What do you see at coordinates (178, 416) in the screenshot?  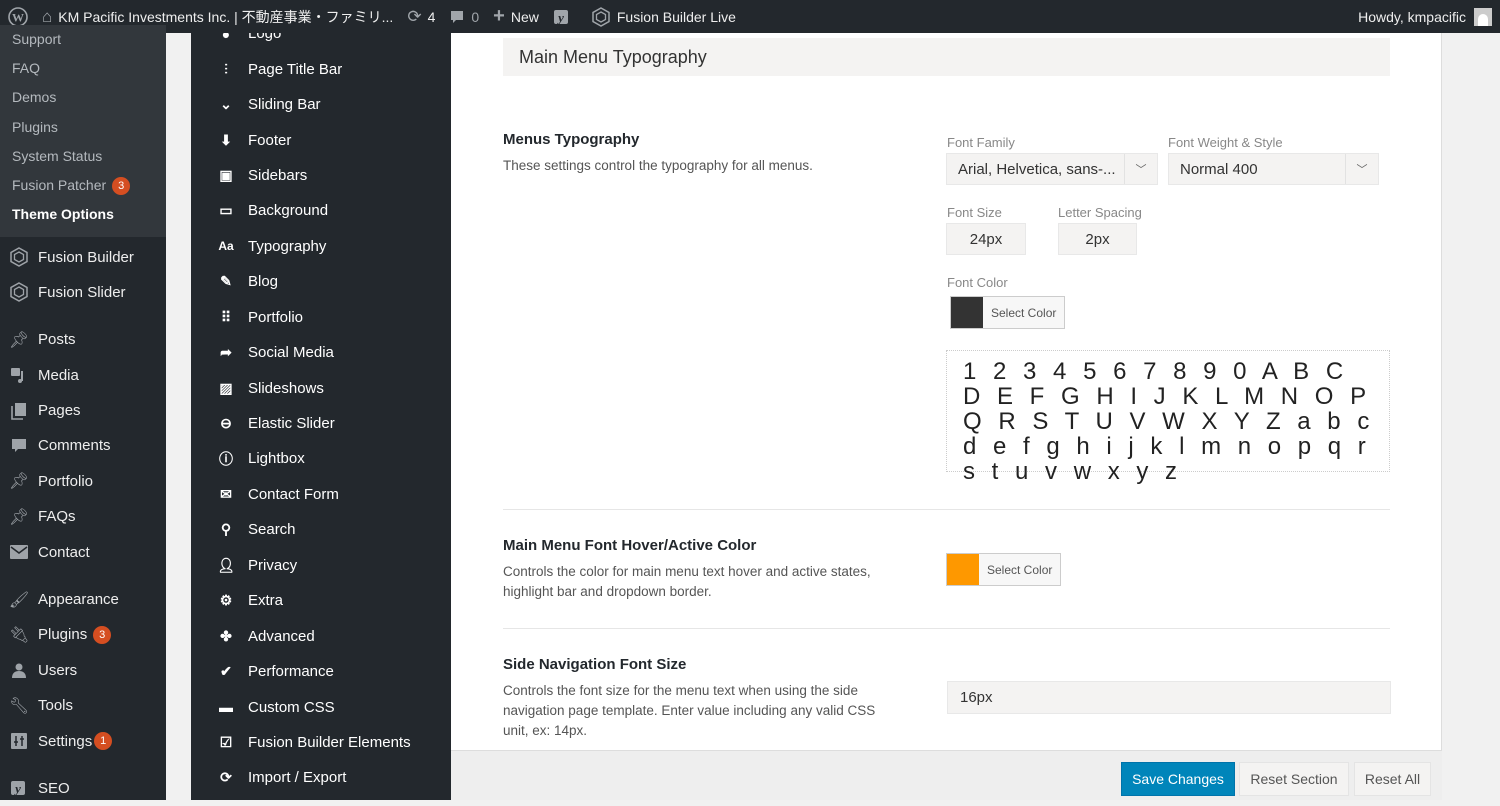 I see `gutter` at bounding box center [178, 416].